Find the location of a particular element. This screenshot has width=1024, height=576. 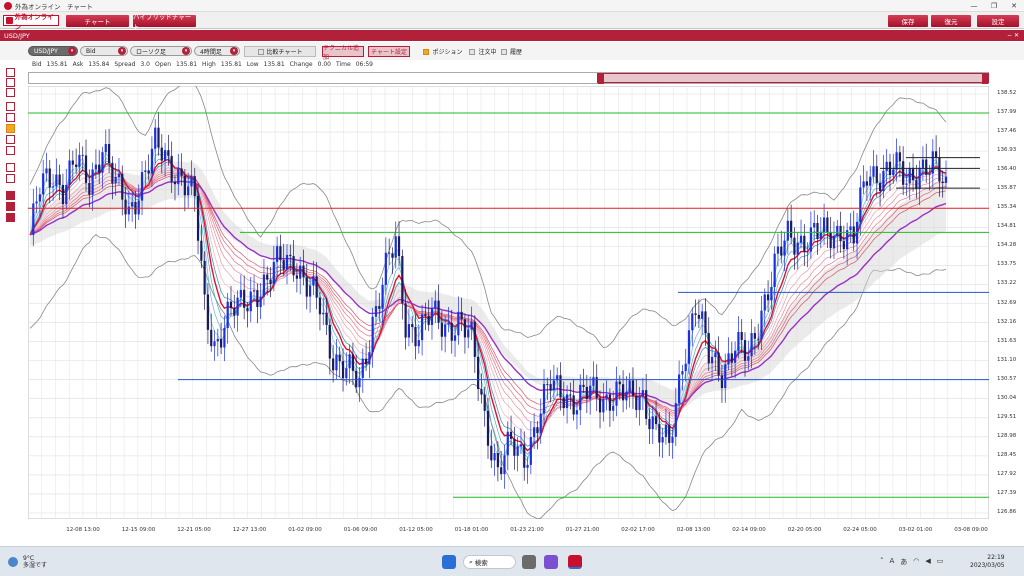

orders-toggle: 注文中 is located at coordinates (483, 51).